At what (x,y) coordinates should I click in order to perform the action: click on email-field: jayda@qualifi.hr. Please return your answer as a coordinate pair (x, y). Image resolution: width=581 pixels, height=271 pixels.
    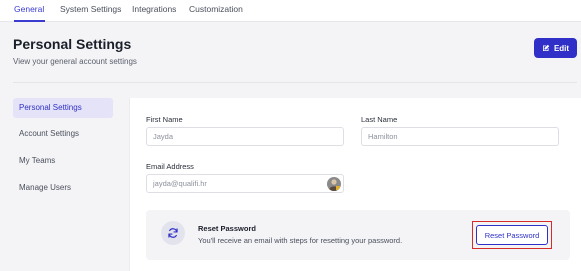
    Looking at the image, I should click on (245, 183).